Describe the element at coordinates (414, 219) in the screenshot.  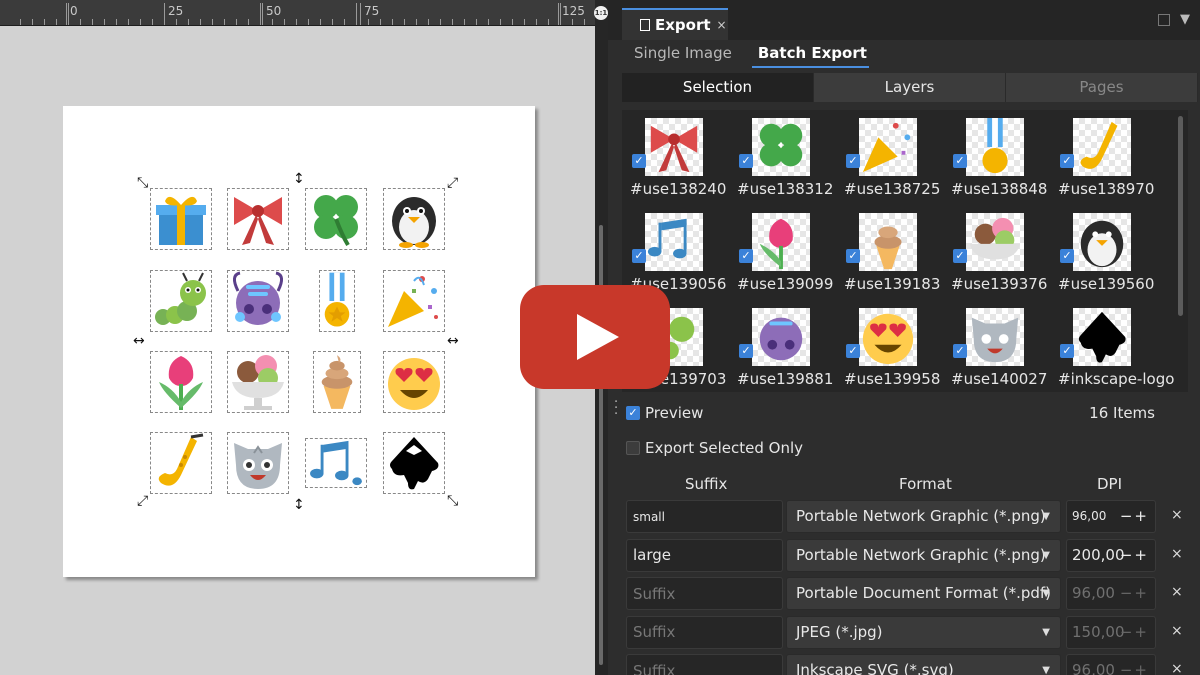
I see `penguin-icon` at that location.